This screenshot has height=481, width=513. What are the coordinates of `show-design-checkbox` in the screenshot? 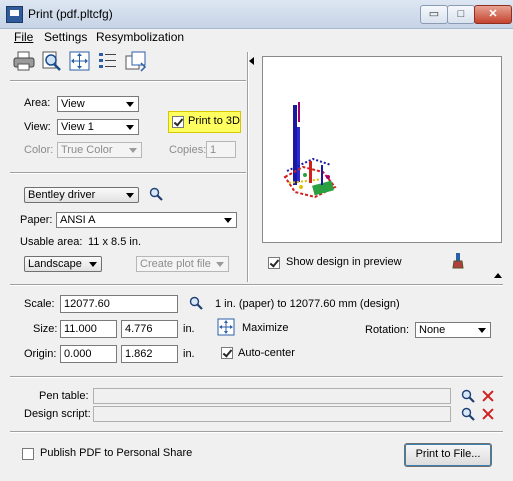 It's located at (274, 263).